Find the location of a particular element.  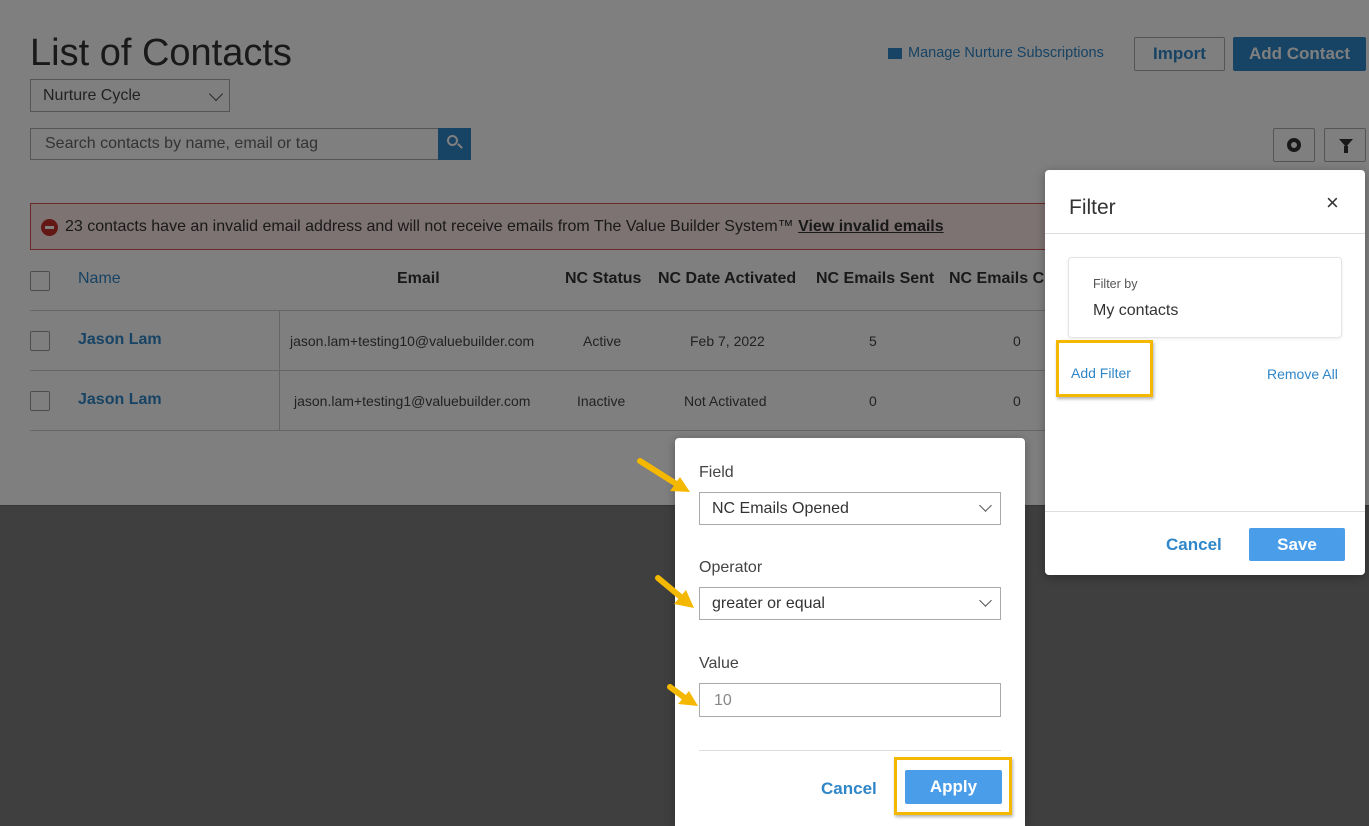

field-label: Field is located at coordinates (716, 472).